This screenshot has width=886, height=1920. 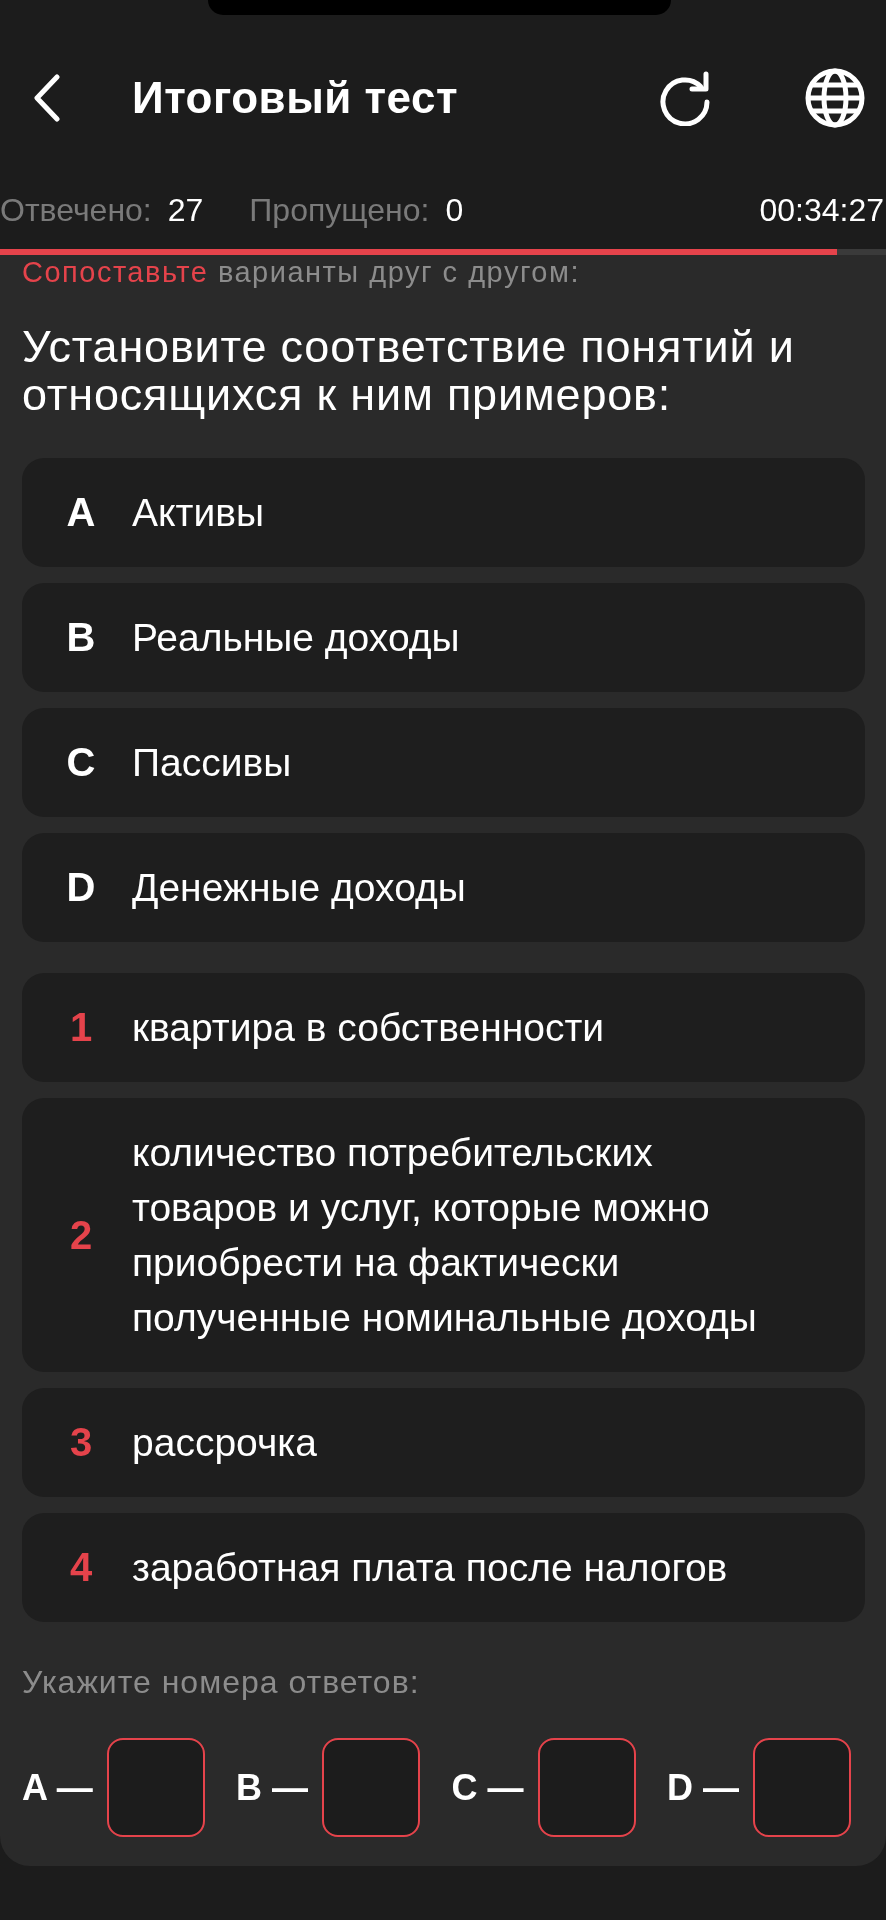 What do you see at coordinates (703, 1787) in the screenshot?
I see `answer-label: D —` at bounding box center [703, 1787].